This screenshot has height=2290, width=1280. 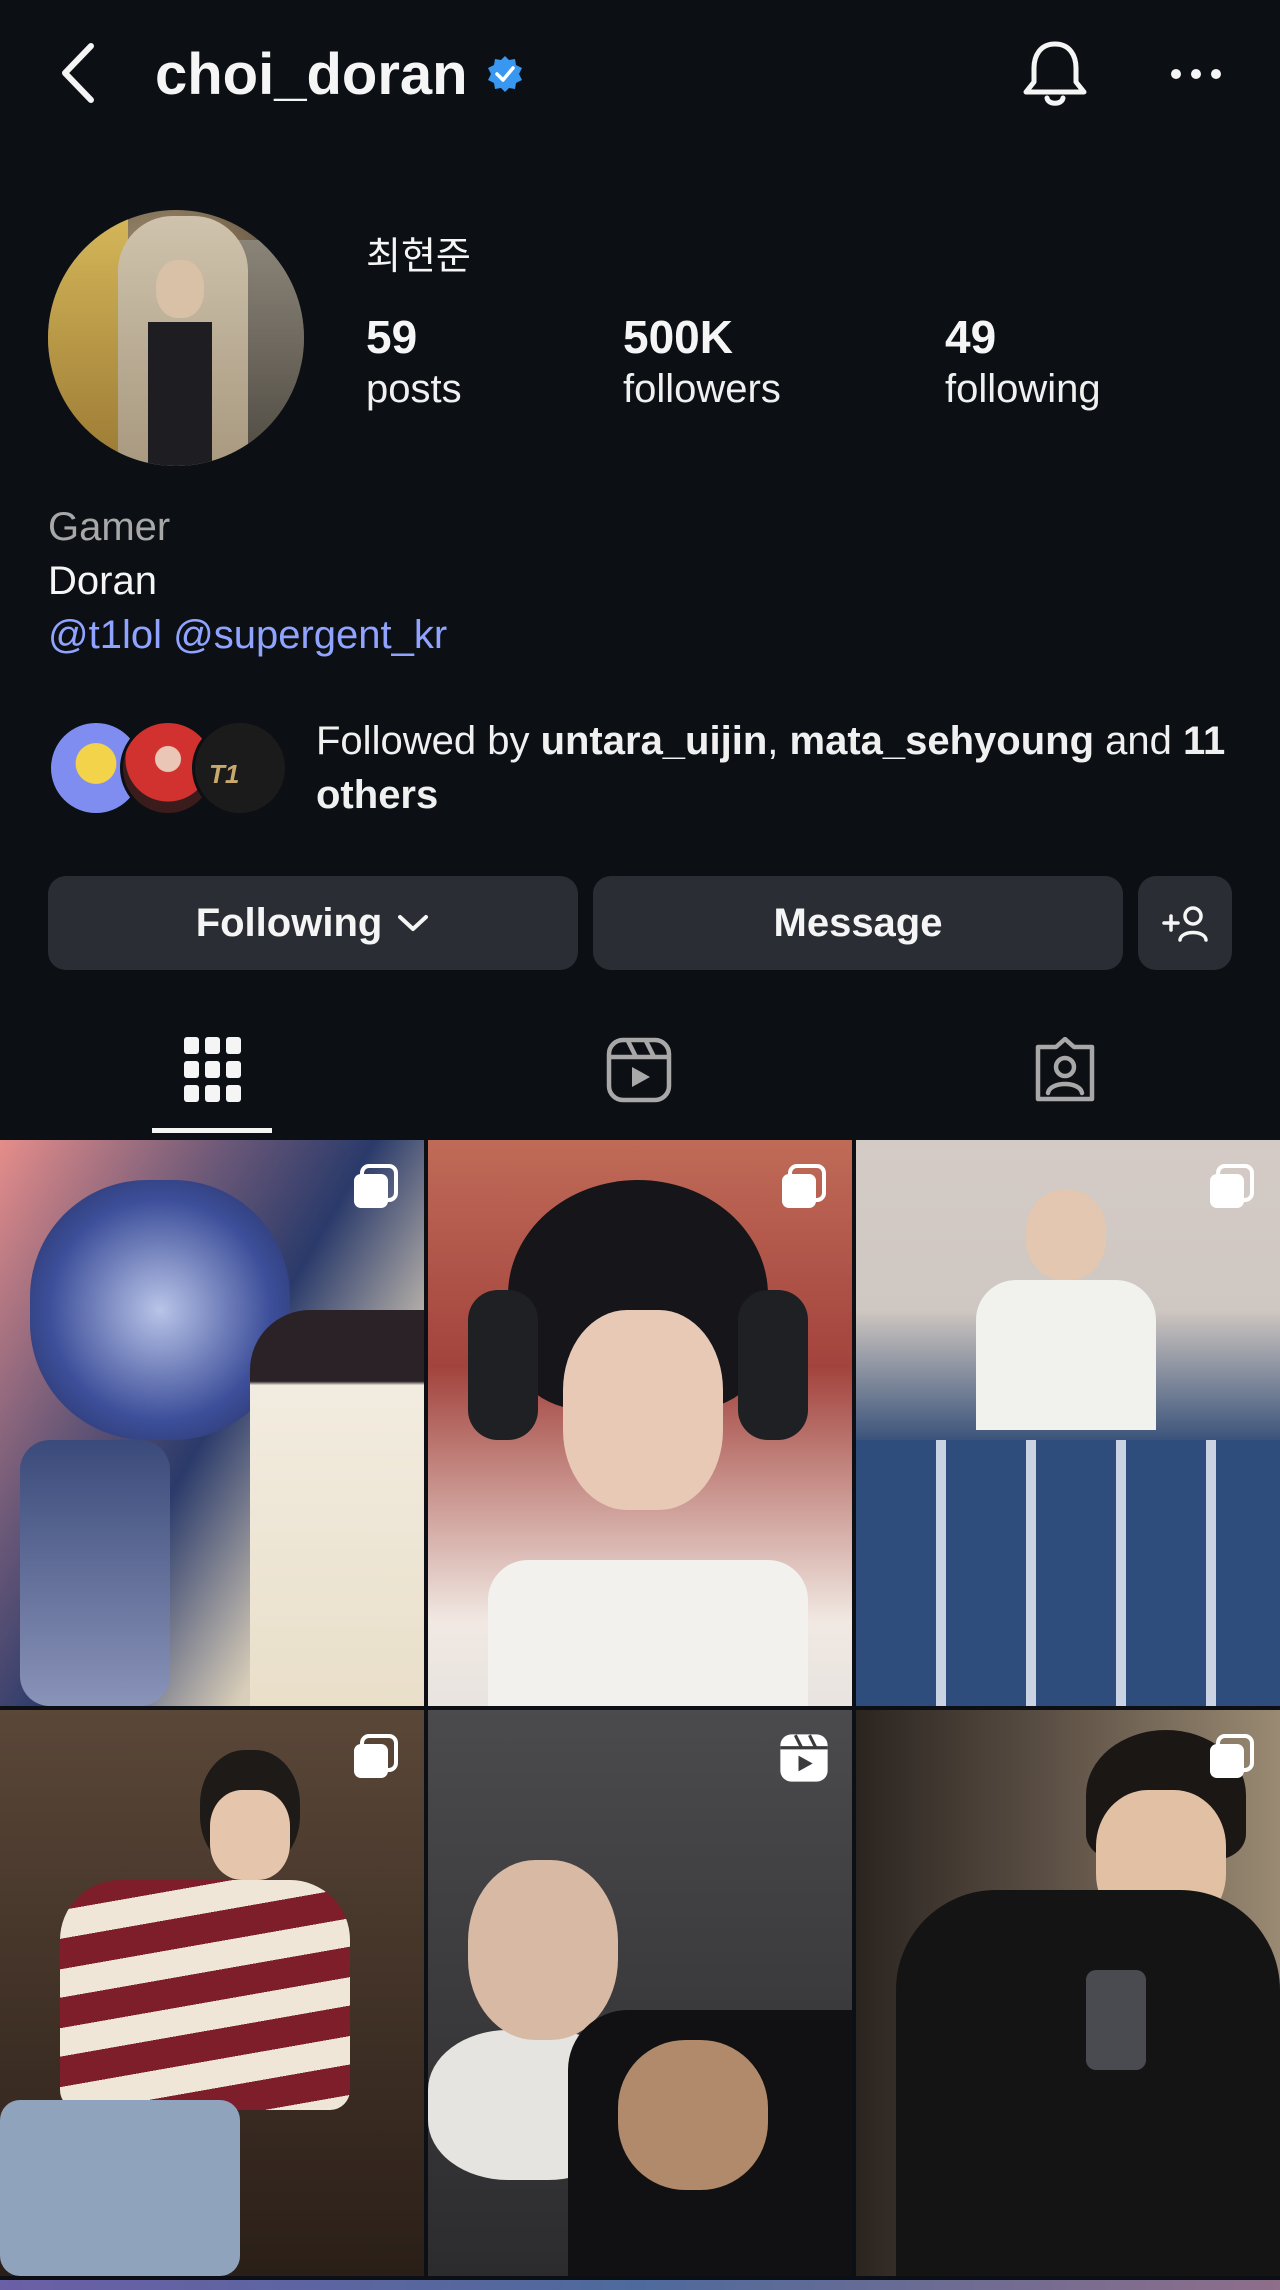 What do you see at coordinates (640, 2285) in the screenshot?
I see `next-row-preview` at bounding box center [640, 2285].